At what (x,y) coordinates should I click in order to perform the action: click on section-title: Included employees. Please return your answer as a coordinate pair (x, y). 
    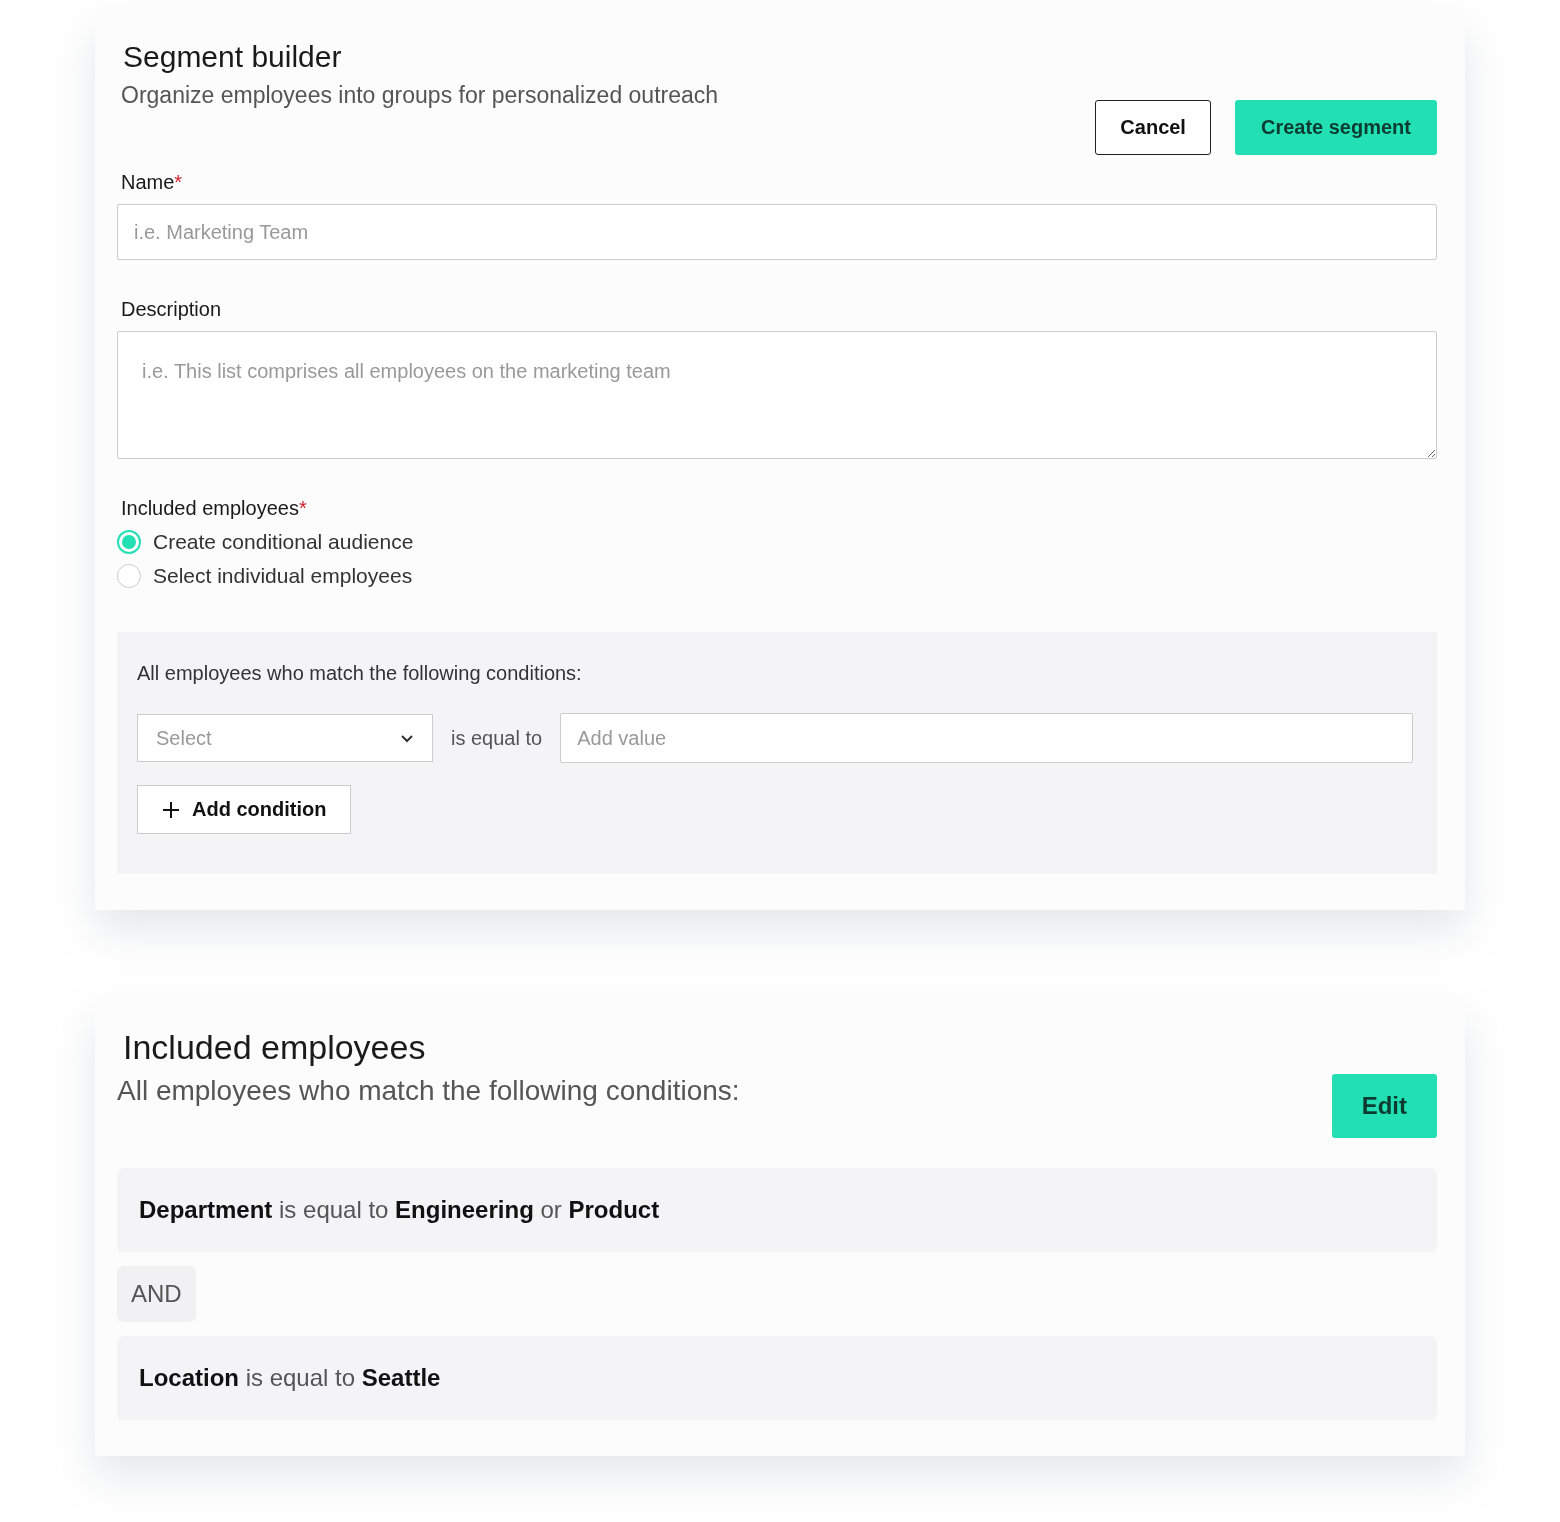
    Looking at the image, I should click on (275, 1047).